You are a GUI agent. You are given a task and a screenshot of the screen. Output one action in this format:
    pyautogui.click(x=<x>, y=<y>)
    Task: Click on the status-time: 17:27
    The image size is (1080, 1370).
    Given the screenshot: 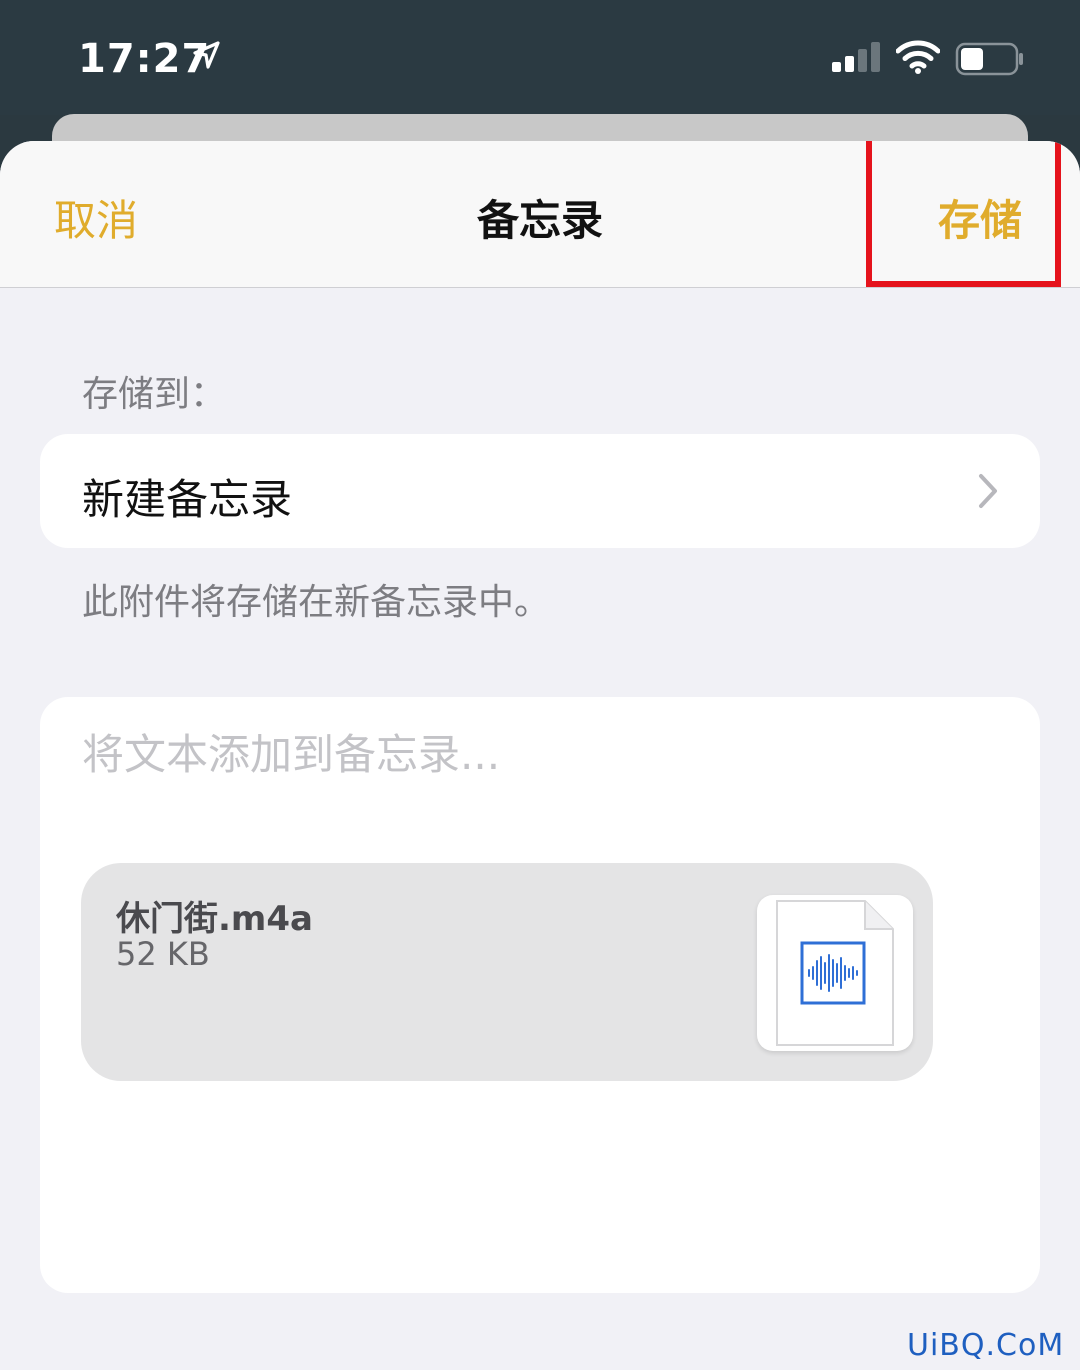 What is the action you would take?
    pyautogui.click(x=144, y=59)
    